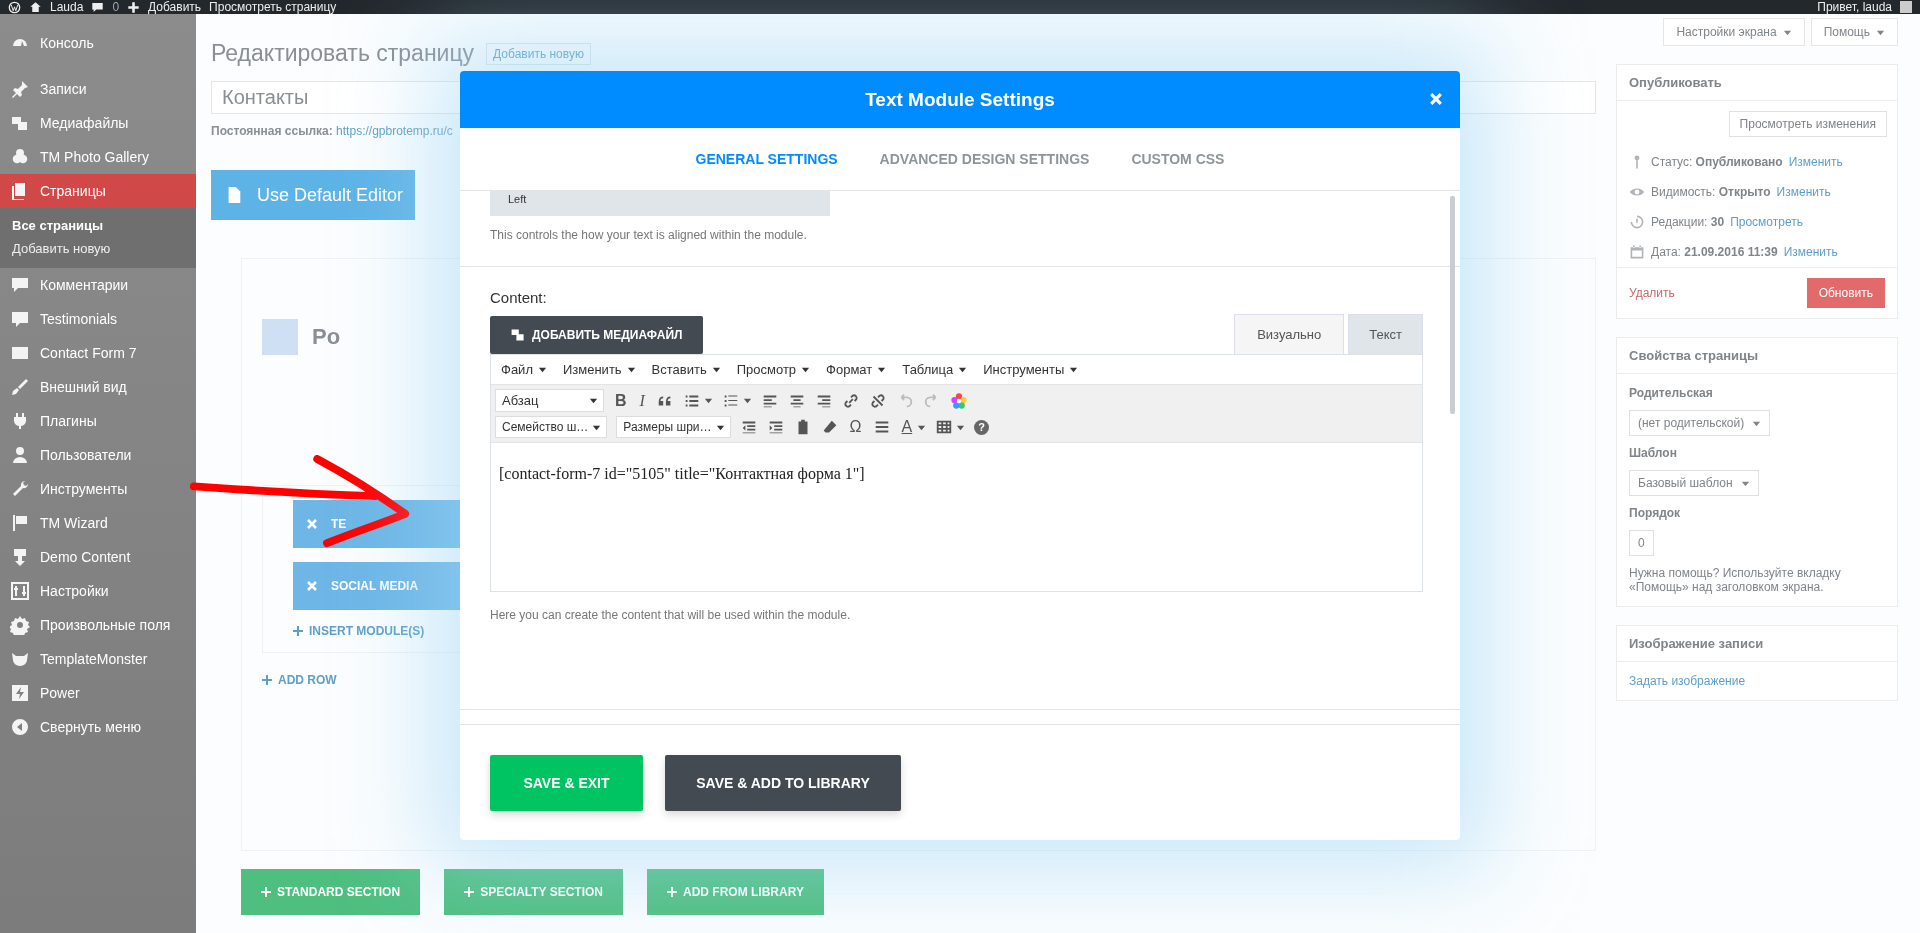  I want to click on comments-icon, so click(20, 285).